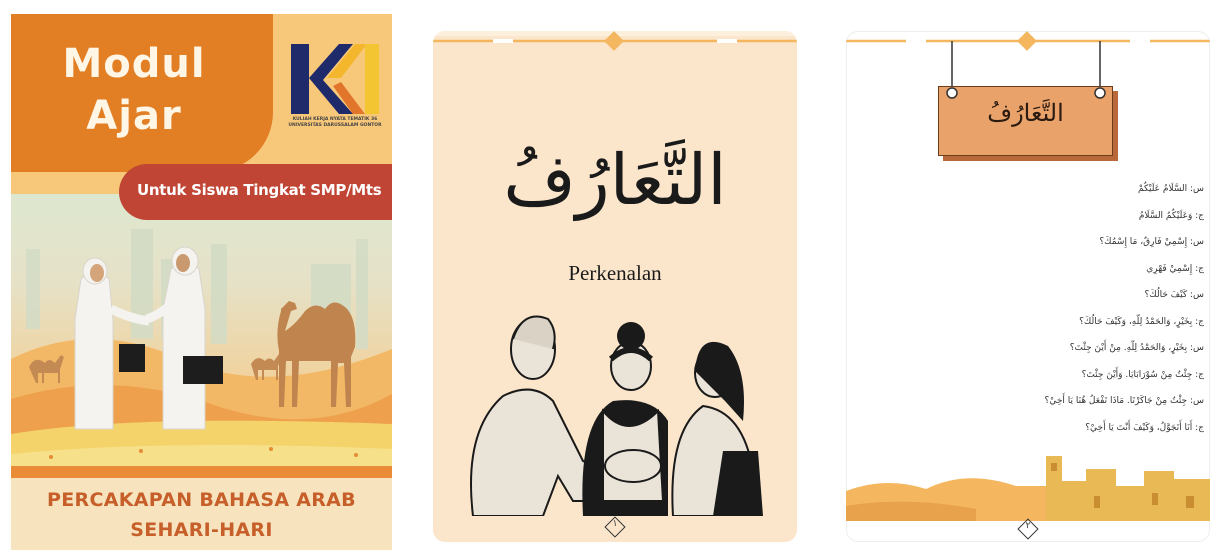 This screenshot has height=550, width=1213. Describe the element at coordinates (615, 524) in the screenshot. I see `page-1-number-label: ١` at that location.